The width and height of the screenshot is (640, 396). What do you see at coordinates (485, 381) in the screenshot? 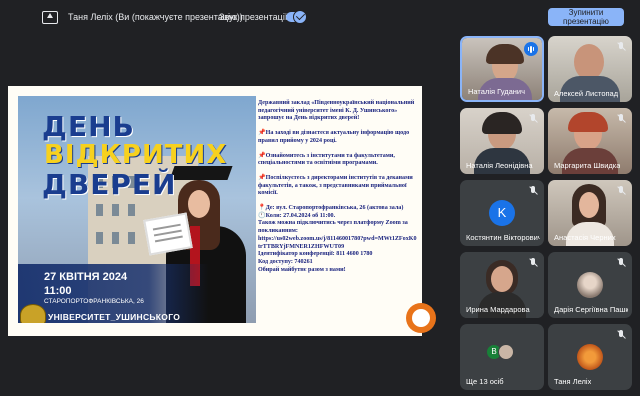
I see `participant-name: Ще 13 осіб` at bounding box center [485, 381].